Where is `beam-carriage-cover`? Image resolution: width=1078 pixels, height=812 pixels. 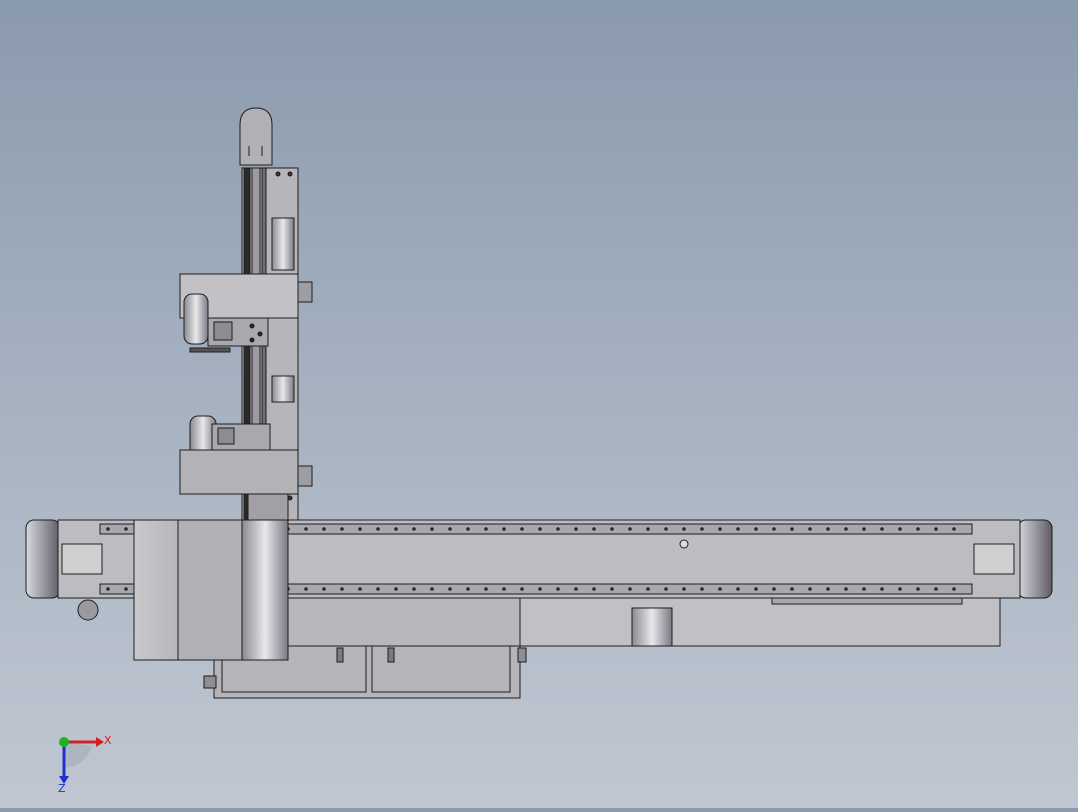
beam-carriage-cover is located at coordinates (211, 590).